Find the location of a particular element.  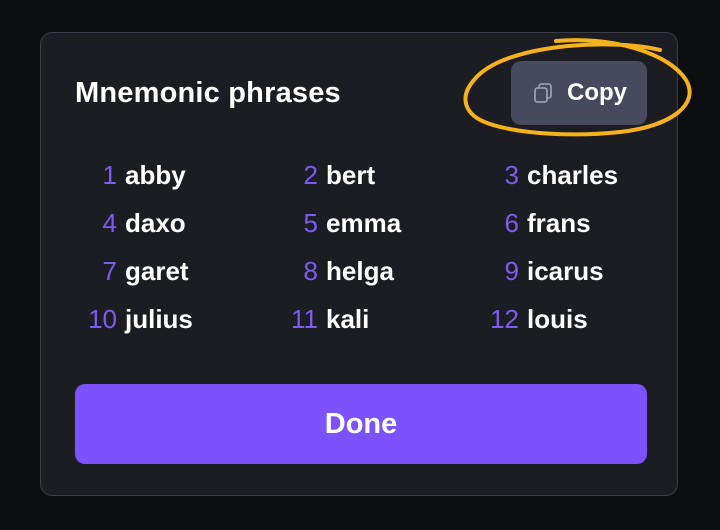

word-item: 10 julius is located at coordinates (175, 319).